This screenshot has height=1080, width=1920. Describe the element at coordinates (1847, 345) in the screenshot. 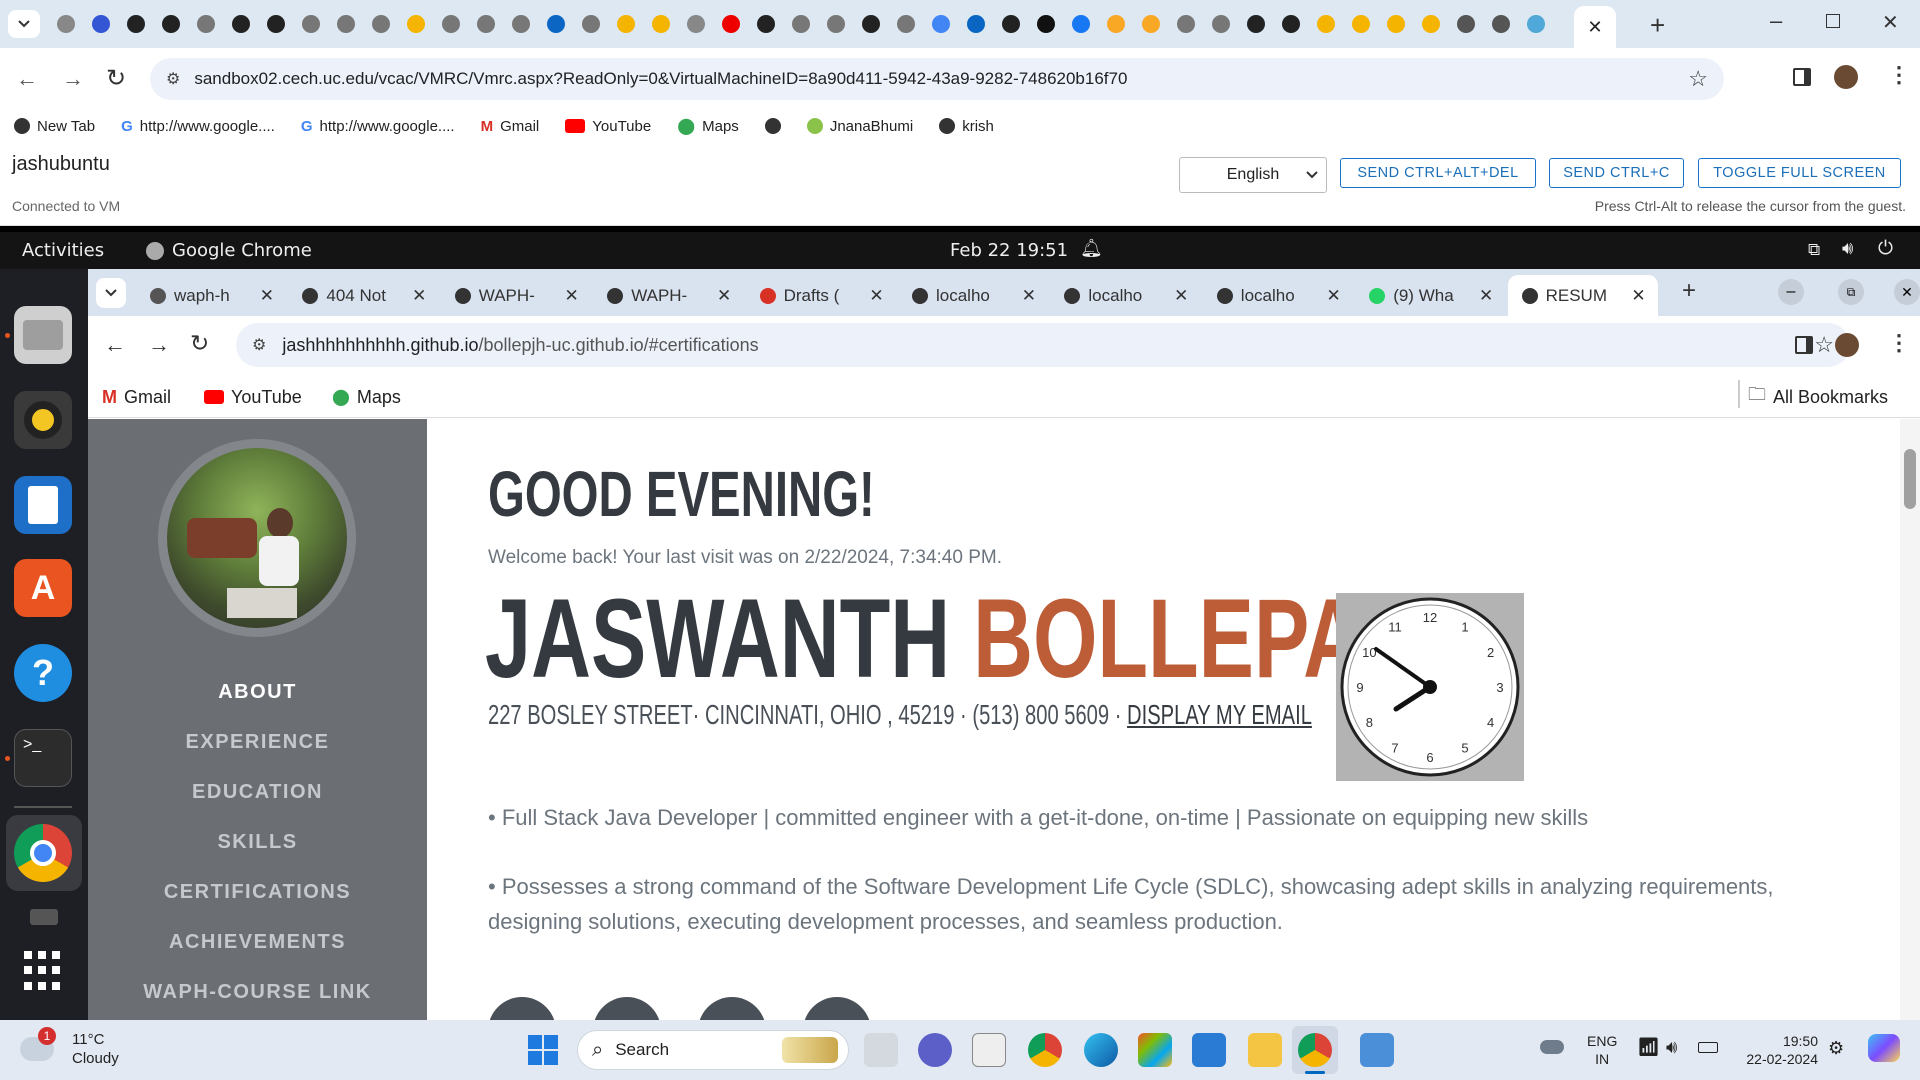

I see `profile-avatar` at that location.